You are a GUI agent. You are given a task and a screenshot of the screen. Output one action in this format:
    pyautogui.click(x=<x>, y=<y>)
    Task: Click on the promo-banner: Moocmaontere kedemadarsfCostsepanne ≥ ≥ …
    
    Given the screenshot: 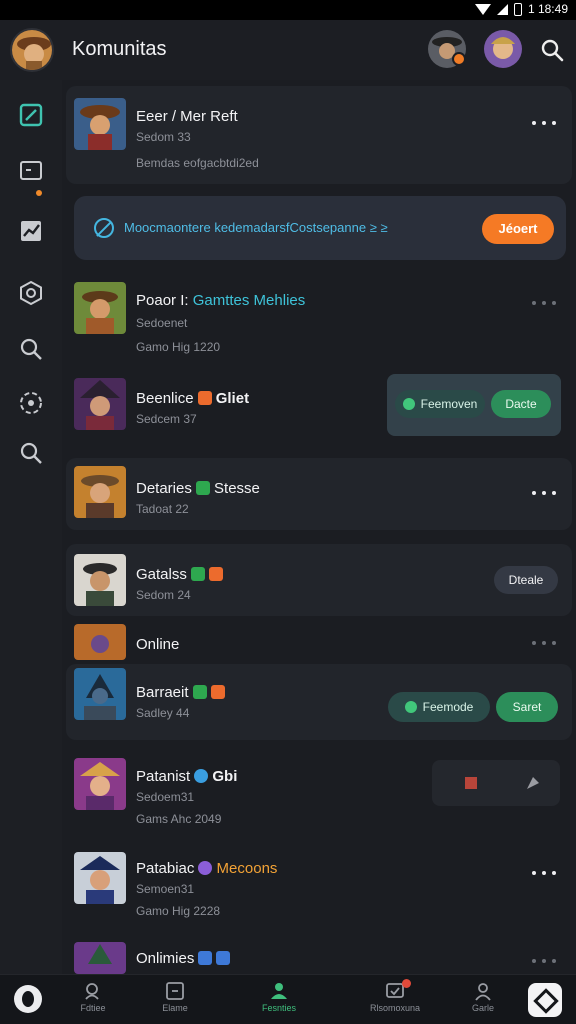 What is the action you would take?
    pyautogui.click(x=320, y=228)
    